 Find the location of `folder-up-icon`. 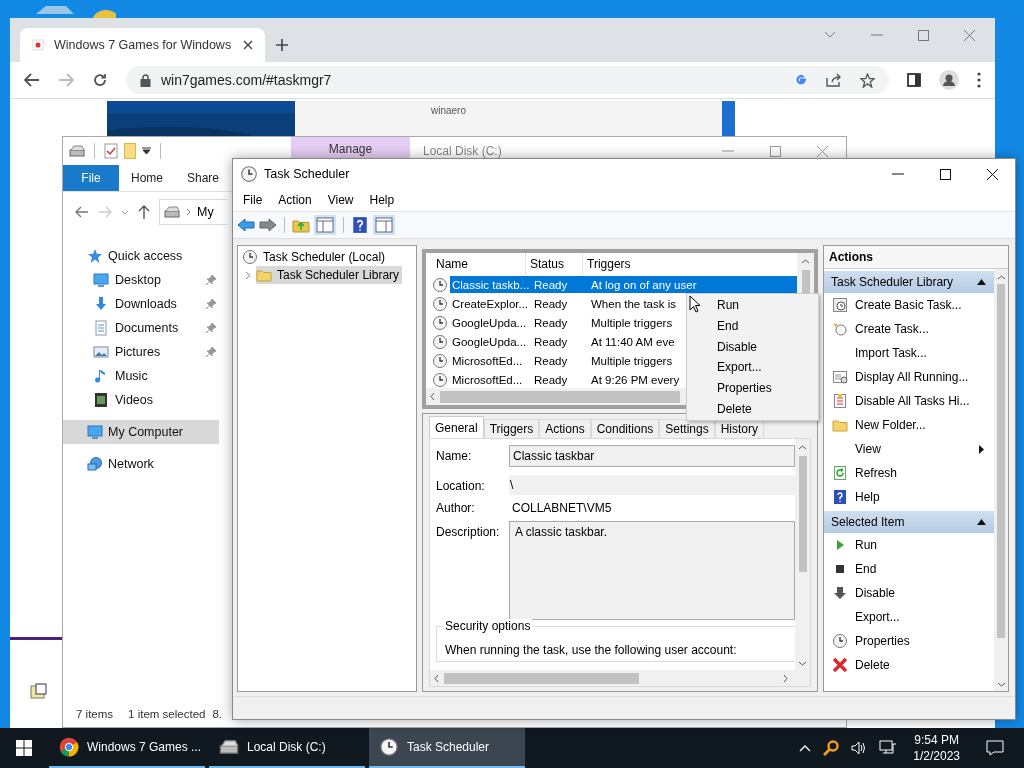

folder-up-icon is located at coordinates (301, 225).